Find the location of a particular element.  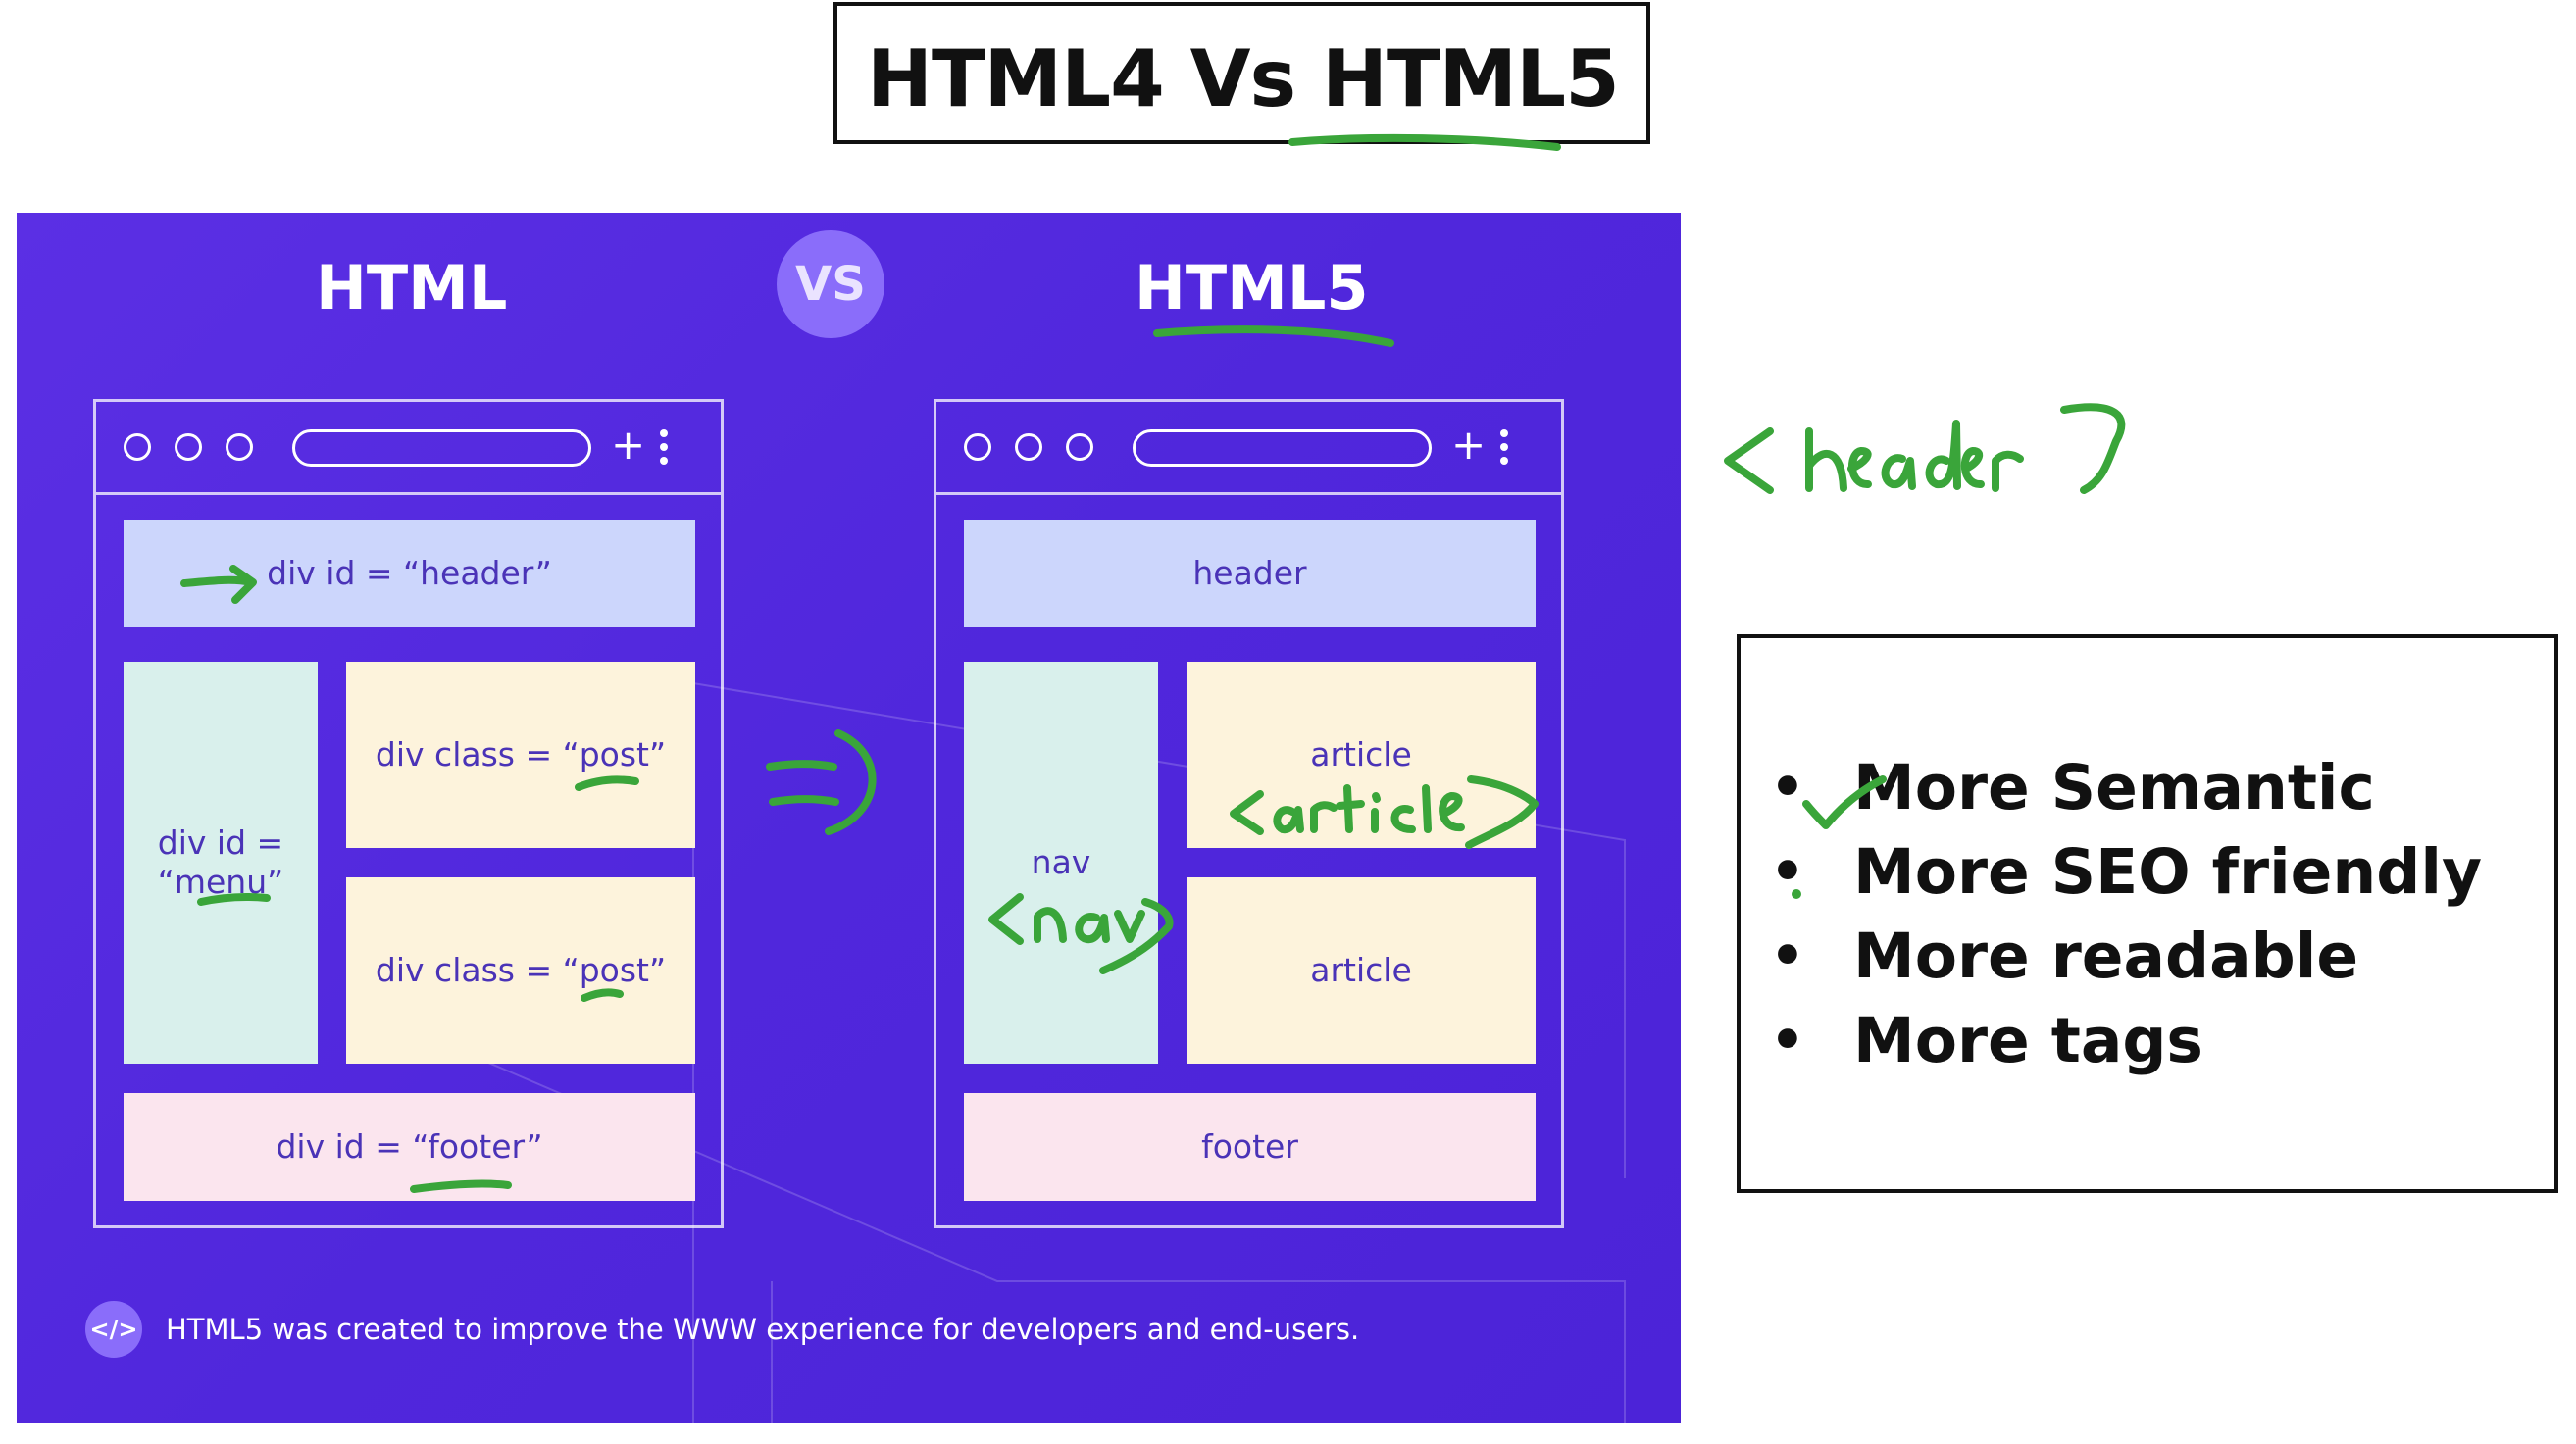

header-element-block: header is located at coordinates (1250, 573).